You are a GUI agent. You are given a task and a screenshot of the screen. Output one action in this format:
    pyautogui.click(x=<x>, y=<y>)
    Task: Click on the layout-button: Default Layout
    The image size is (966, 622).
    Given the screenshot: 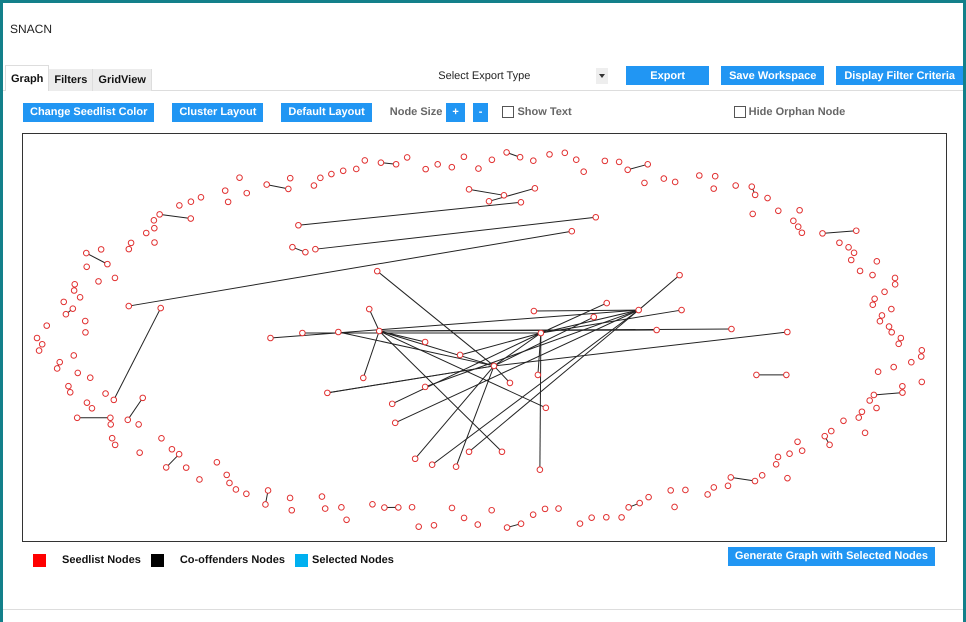 What is the action you would take?
    pyautogui.click(x=326, y=112)
    